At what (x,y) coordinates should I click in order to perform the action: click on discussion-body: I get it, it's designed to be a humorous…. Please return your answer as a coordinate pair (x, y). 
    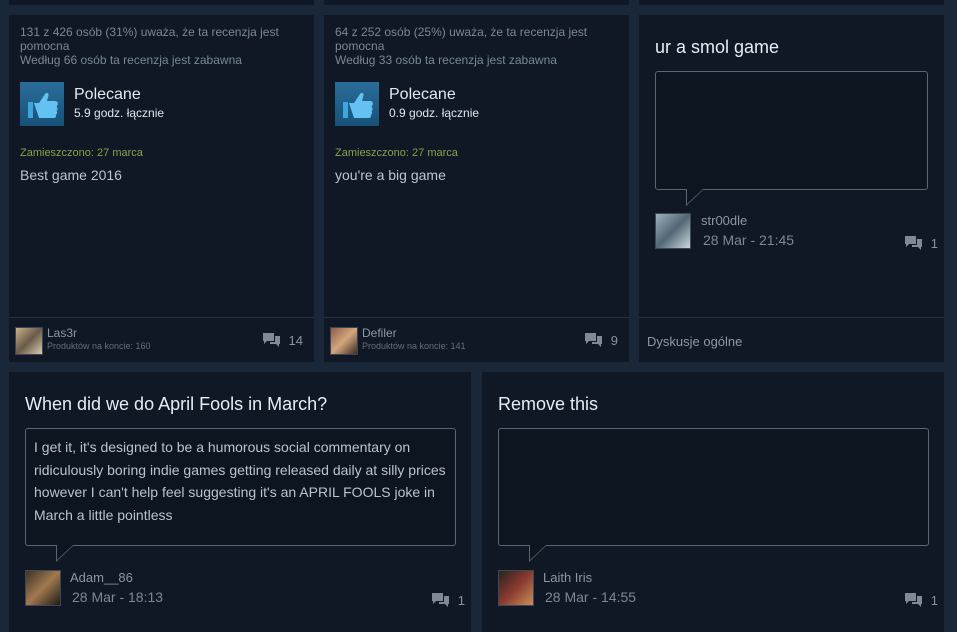
    Looking at the image, I should click on (240, 481).